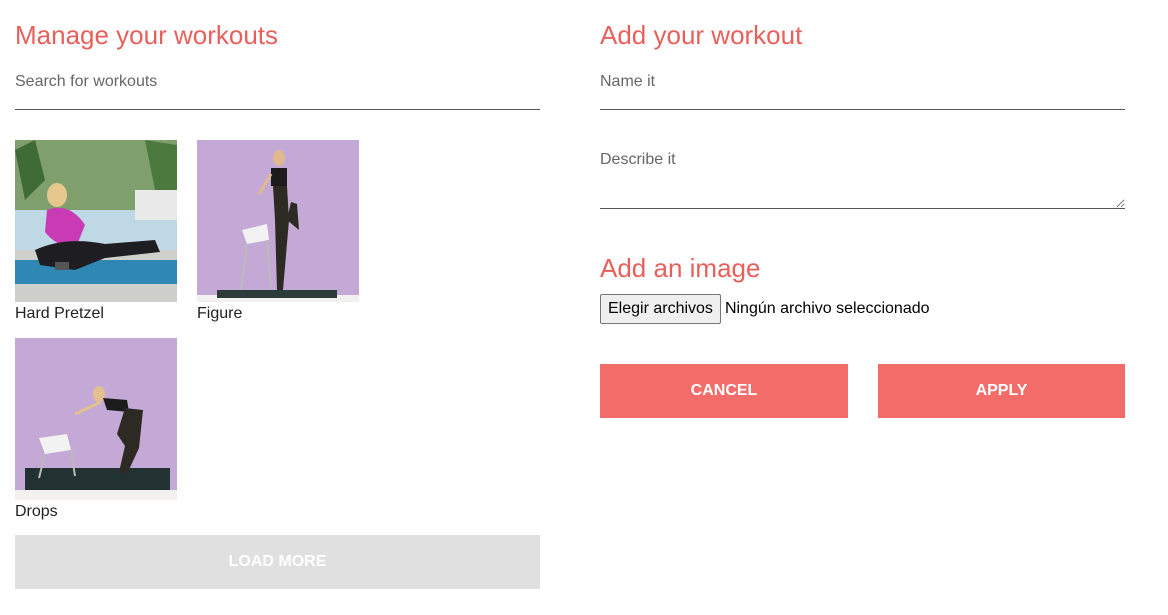  I want to click on workout-label: Drops, so click(36, 511).